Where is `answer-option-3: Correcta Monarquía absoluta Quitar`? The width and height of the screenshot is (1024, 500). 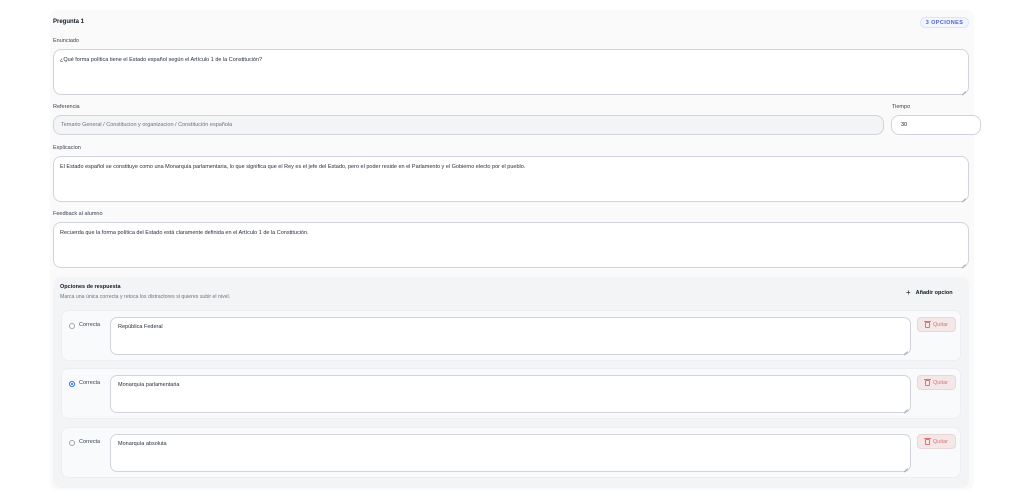 answer-option-3: Correcta Monarquía absoluta Quitar is located at coordinates (511, 452).